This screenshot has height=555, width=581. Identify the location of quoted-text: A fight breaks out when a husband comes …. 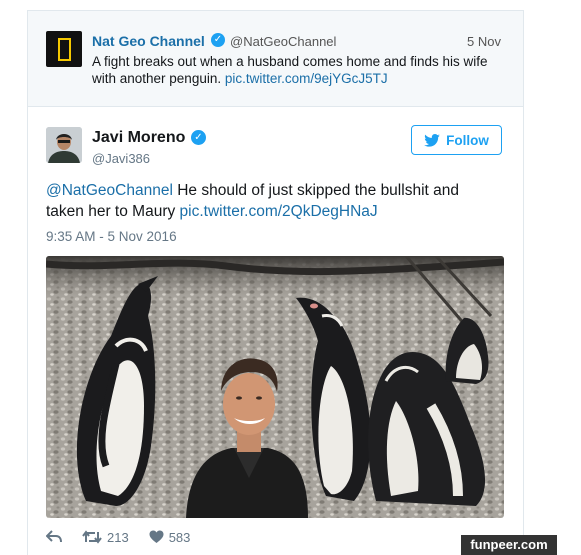
(292, 70).